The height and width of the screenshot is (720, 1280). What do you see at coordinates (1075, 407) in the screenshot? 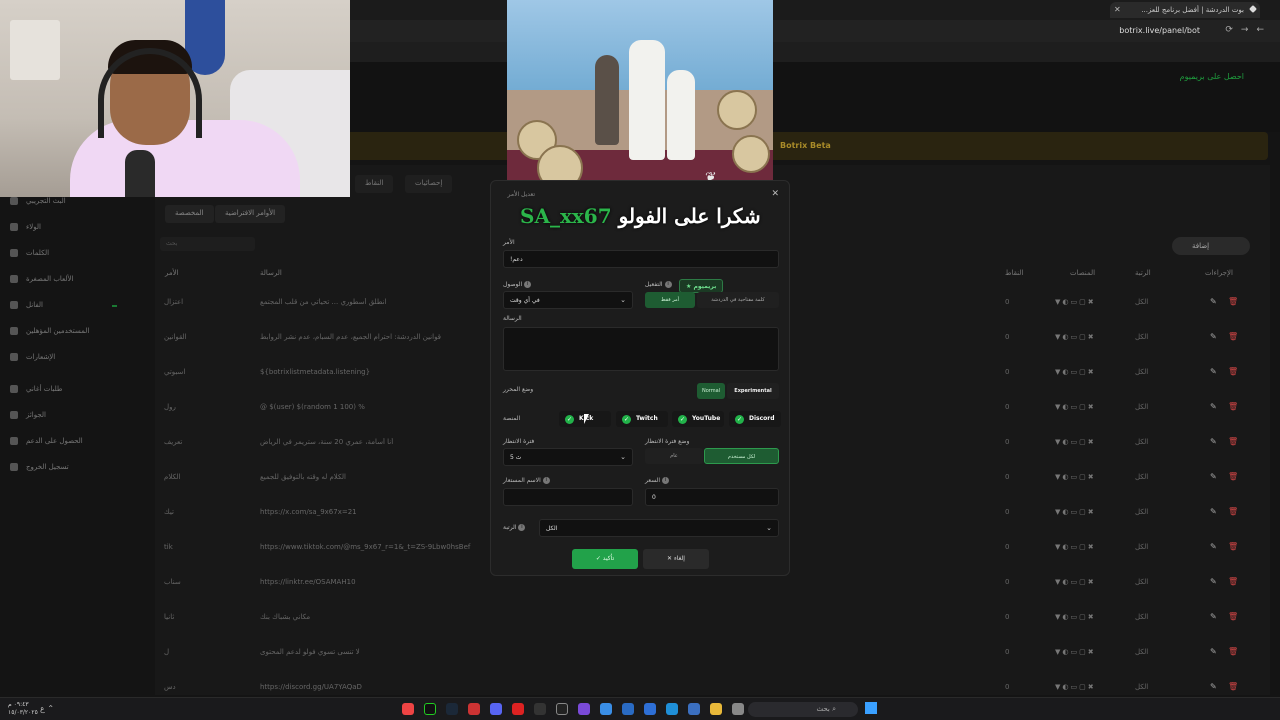
I see `platform-icons: ▼◐▭▢✖` at bounding box center [1075, 407].